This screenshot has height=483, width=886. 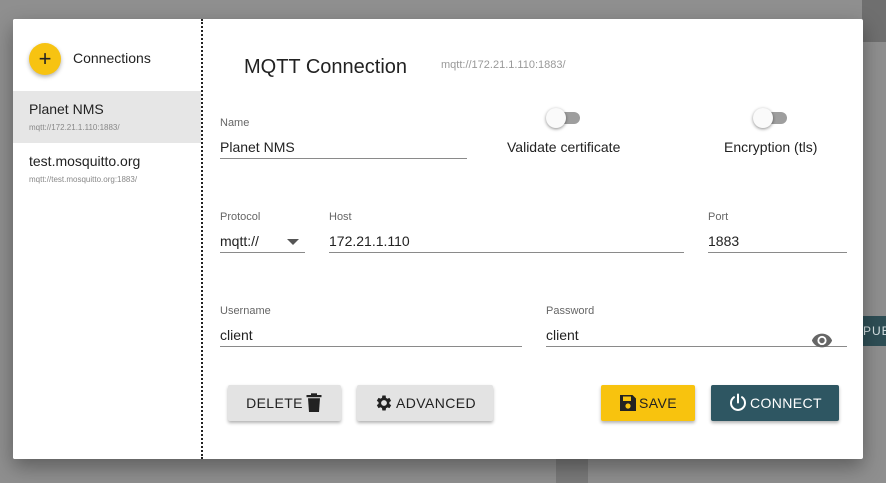 I want to click on host-label: Host, so click(x=340, y=217).